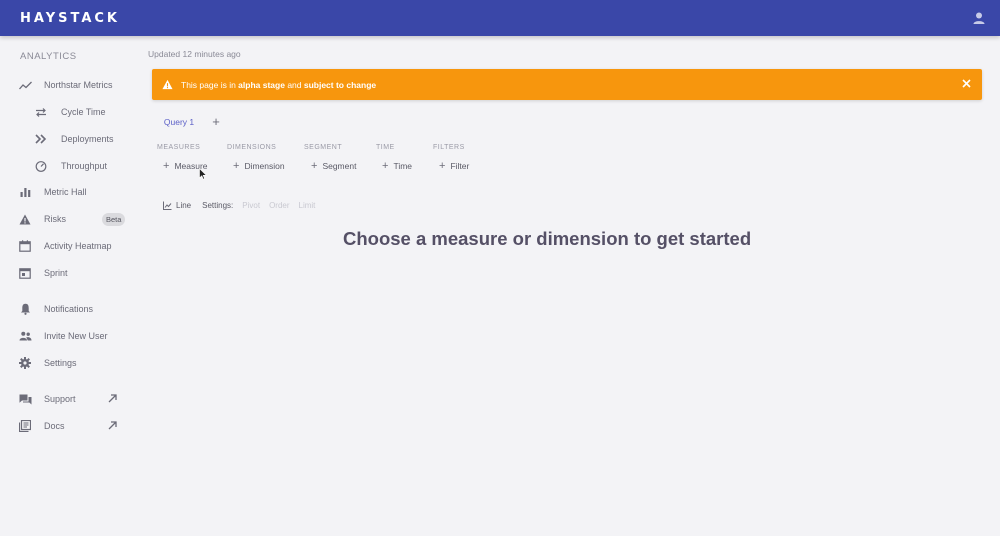 The image size is (1000, 536). What do you see at coordinates (41, 112) in the screenshot?
I see `cycle-icon` at bounding box center [41, 112].